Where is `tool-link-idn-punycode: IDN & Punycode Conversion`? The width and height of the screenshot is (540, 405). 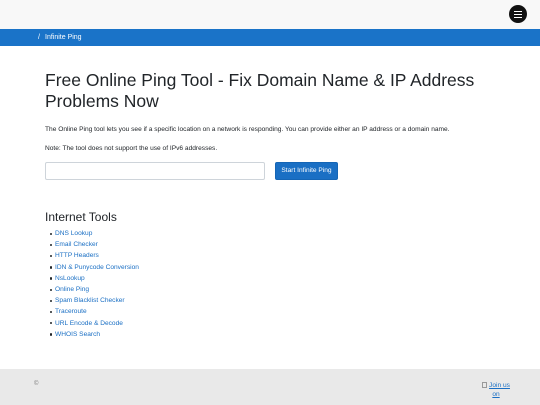 tool-link-idn-punycode: IDN & Punycode Conversion is located at coordinates (97, 267).